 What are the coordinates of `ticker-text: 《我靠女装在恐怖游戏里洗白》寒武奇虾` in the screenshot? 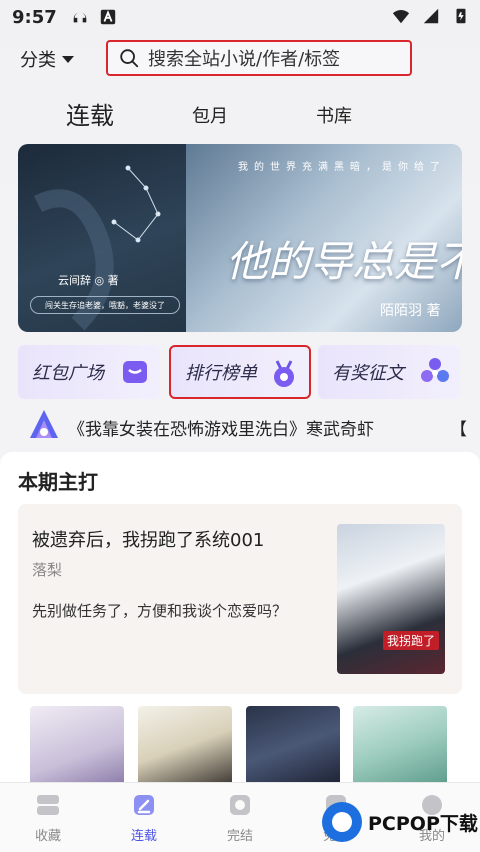 It's located at (221, 430).